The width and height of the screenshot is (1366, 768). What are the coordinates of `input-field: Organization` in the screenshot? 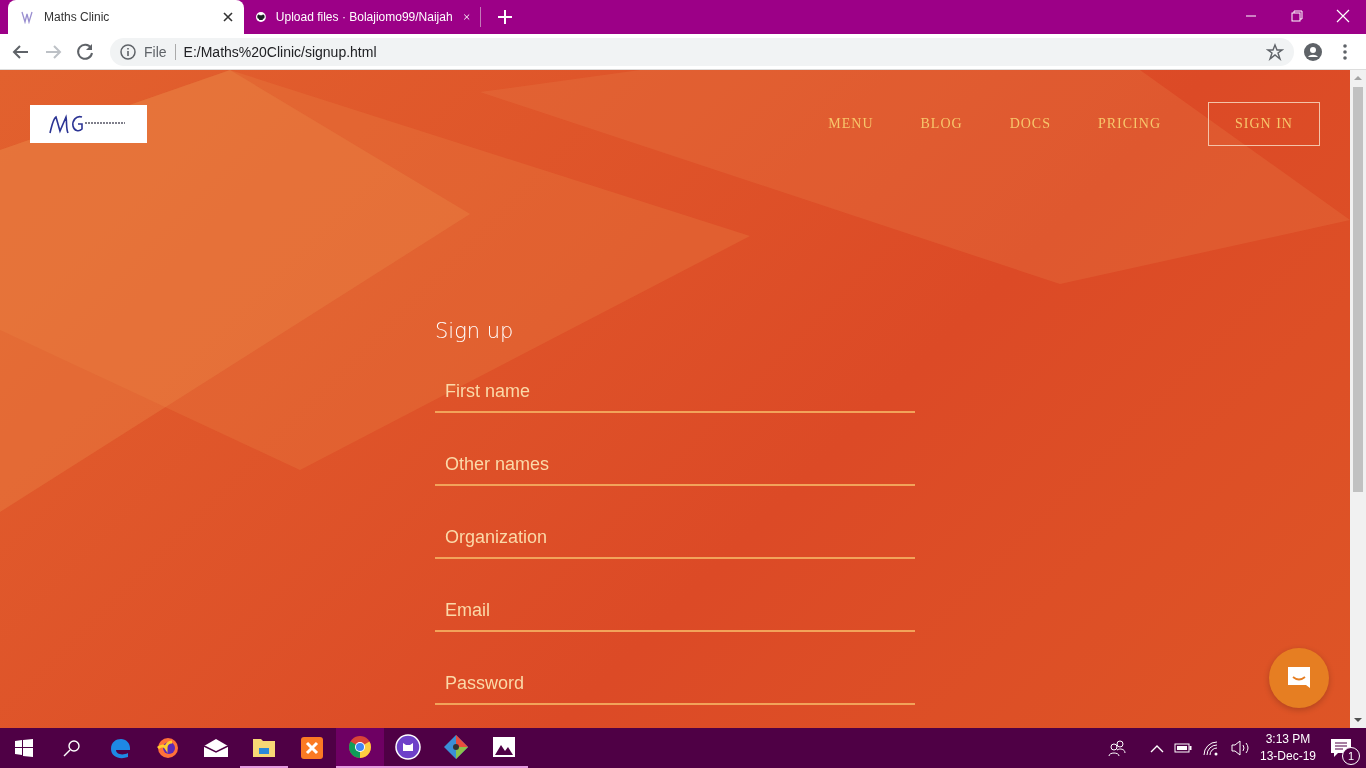 It's located at (675, 538).